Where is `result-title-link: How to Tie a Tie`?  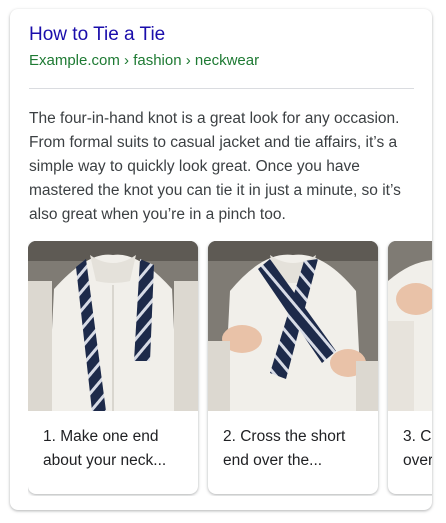 result-title-link: How to Tie a Tie is located at coordinates (97, 35).